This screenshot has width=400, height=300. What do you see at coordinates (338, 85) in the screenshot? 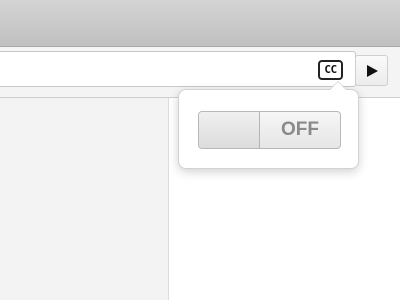
I see `popover-arrow` at bounding box center [338, 85].